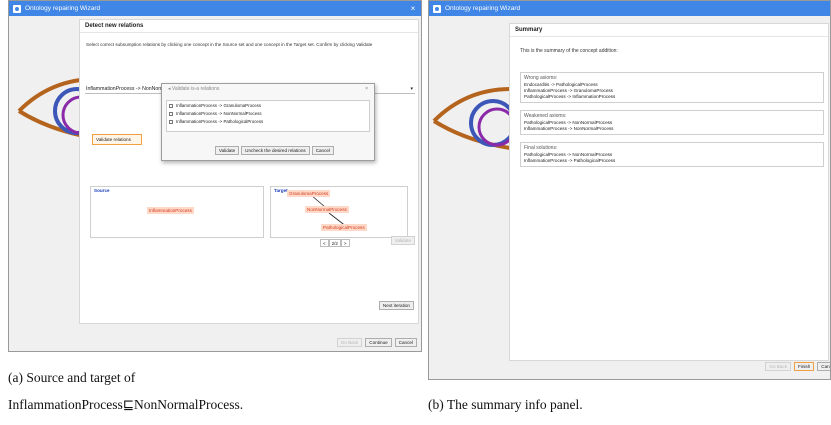 This screenshot has width=831, height=425. What do you see at coordinates (102, 190) in the screenshot?
I see `source-label: Source` at bounding box center [102, 190].